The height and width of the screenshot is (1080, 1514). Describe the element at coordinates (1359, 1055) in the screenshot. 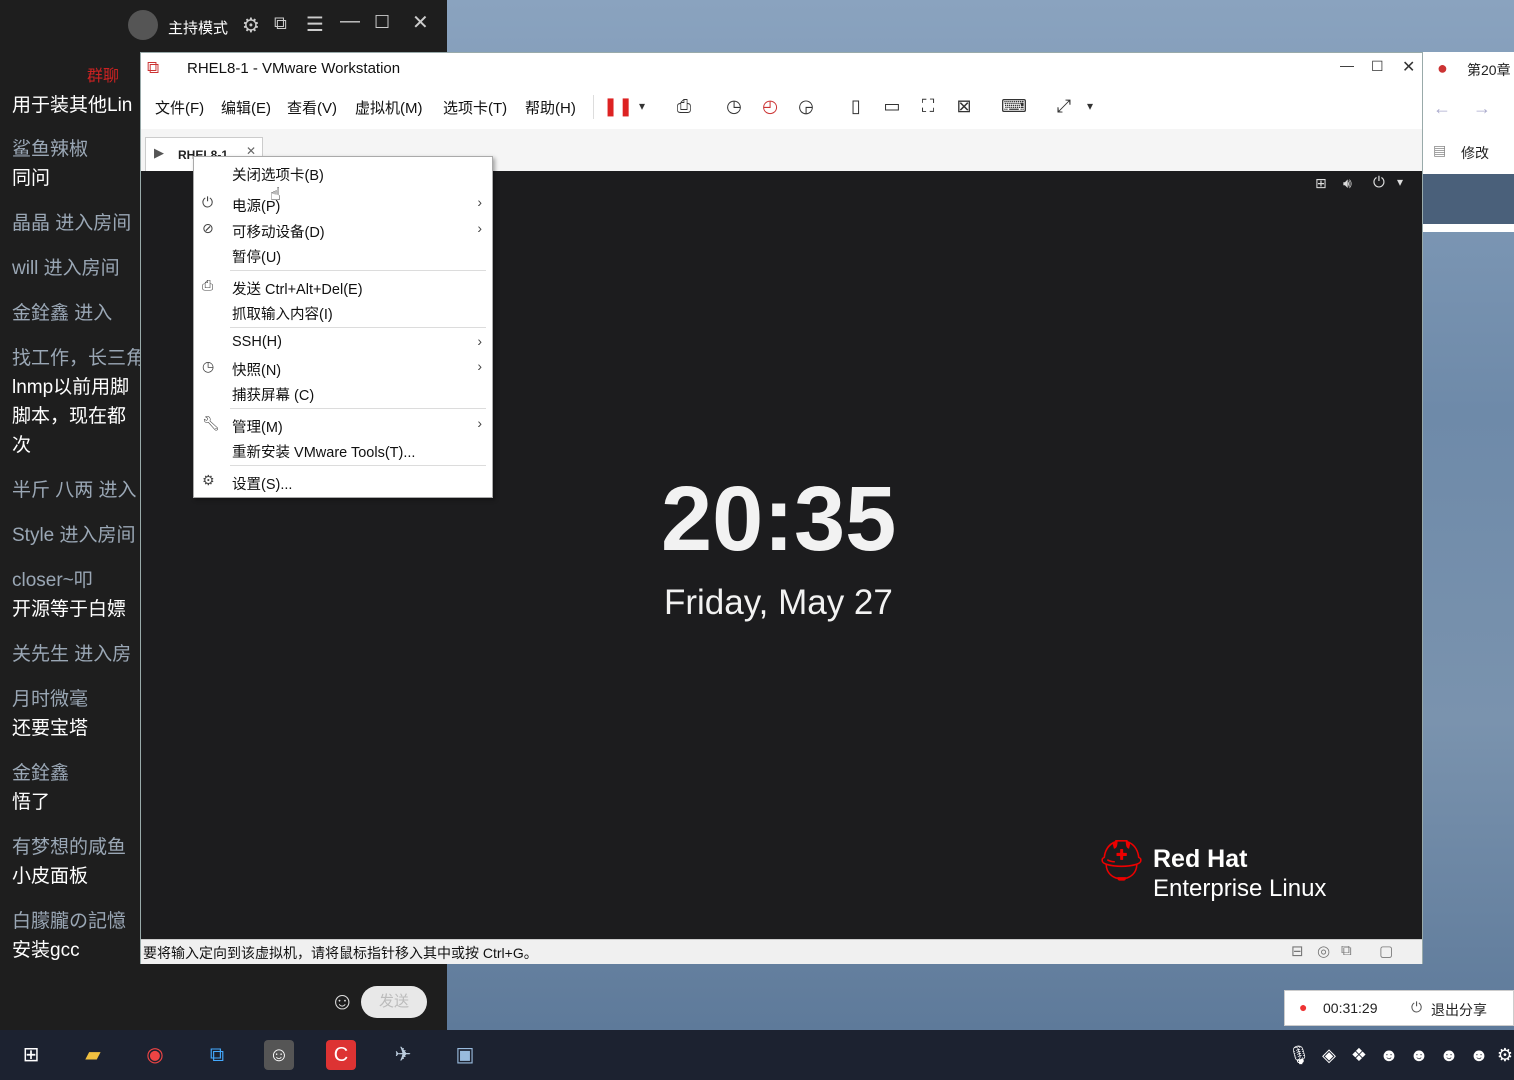

I see `tray-icon: ❖` at that location.